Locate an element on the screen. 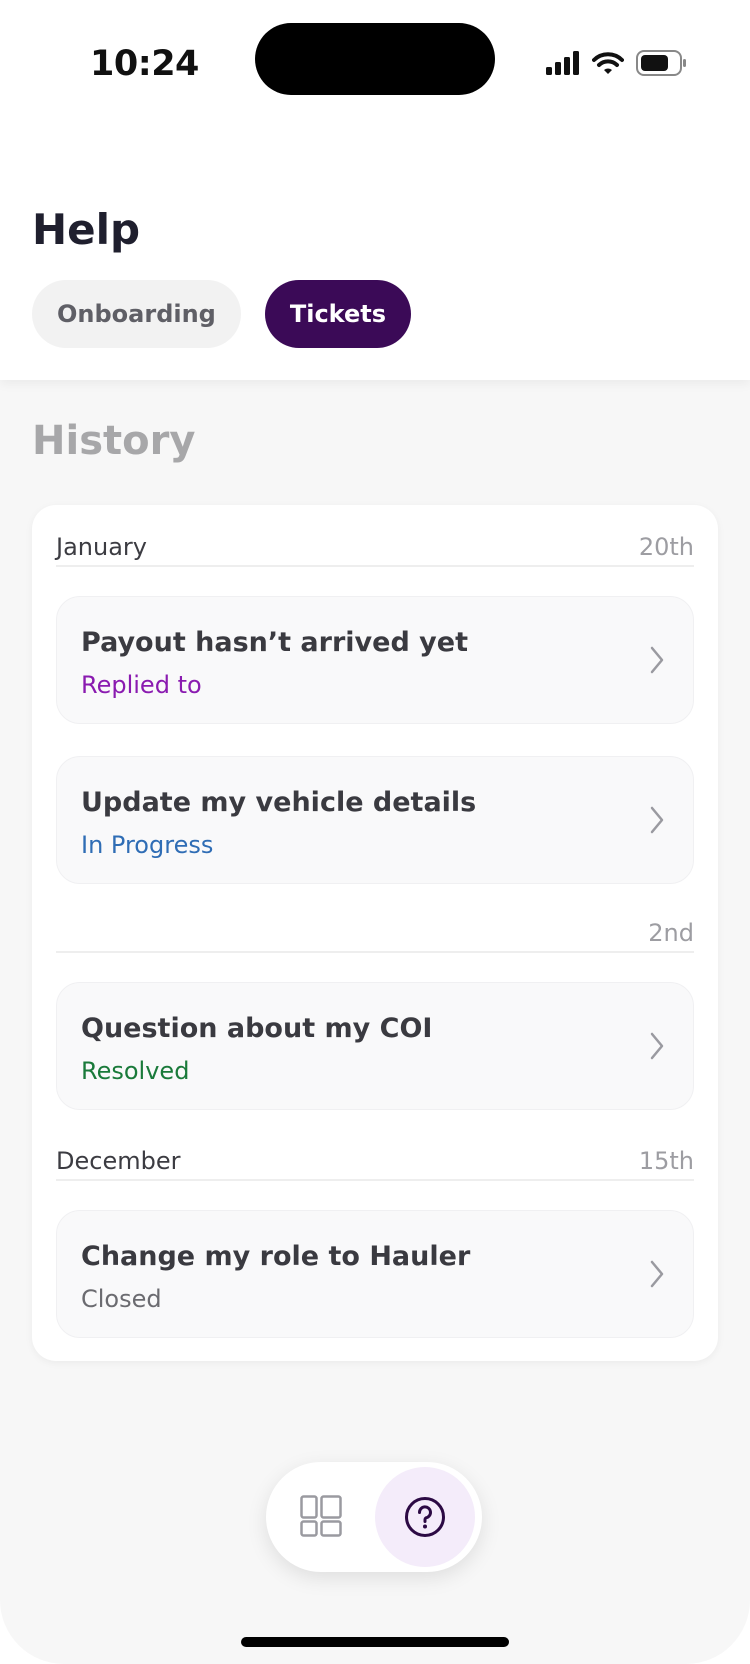  ticket-title: Update my vehicle details is located at coordinates (279, 802).